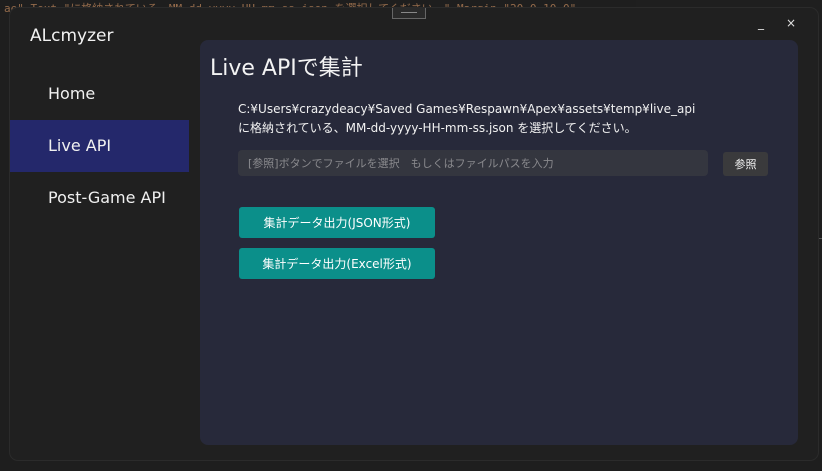  I want to click on sidebar-nav: Home Live API Post-Game API, so click(99, 146).